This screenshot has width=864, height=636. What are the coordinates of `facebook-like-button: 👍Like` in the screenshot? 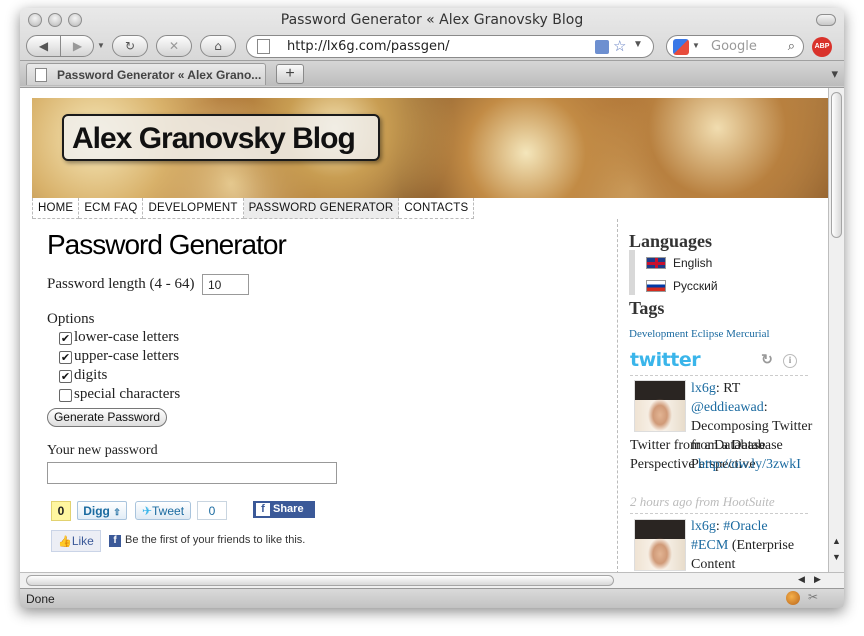 It's located at (76, 541).